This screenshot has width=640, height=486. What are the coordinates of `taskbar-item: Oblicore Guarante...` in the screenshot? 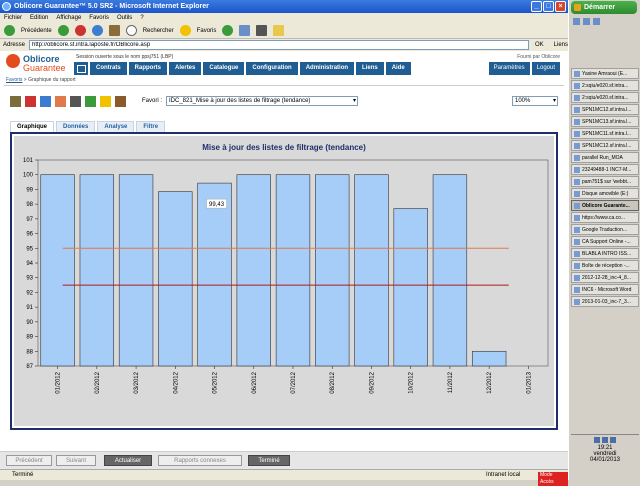 It's located at (605, 205).